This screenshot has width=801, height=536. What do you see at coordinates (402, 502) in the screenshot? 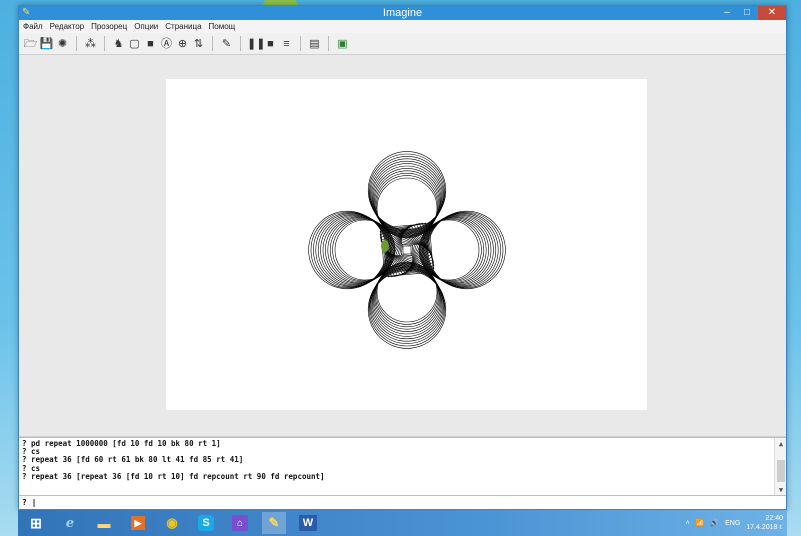
I see `command-input: ? |` at bounding box center [402, 502].